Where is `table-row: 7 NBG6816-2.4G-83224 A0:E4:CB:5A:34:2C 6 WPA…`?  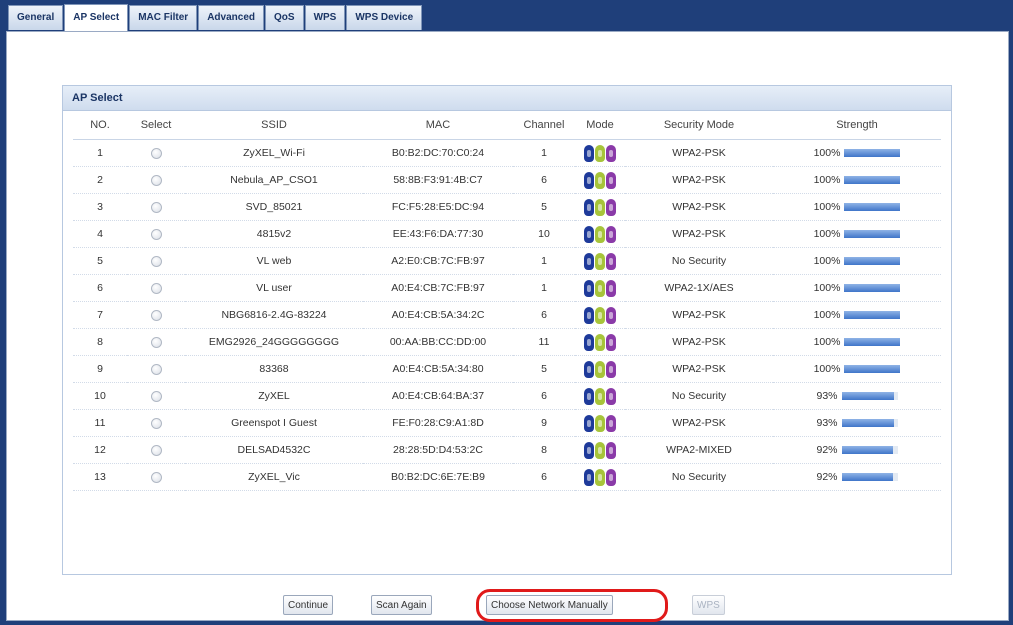
table-row: 7 NBG6816-2.4G-83224 A0:E4:CB:5A:34:2C 6 WPA… is located at coordinates (507, 315).